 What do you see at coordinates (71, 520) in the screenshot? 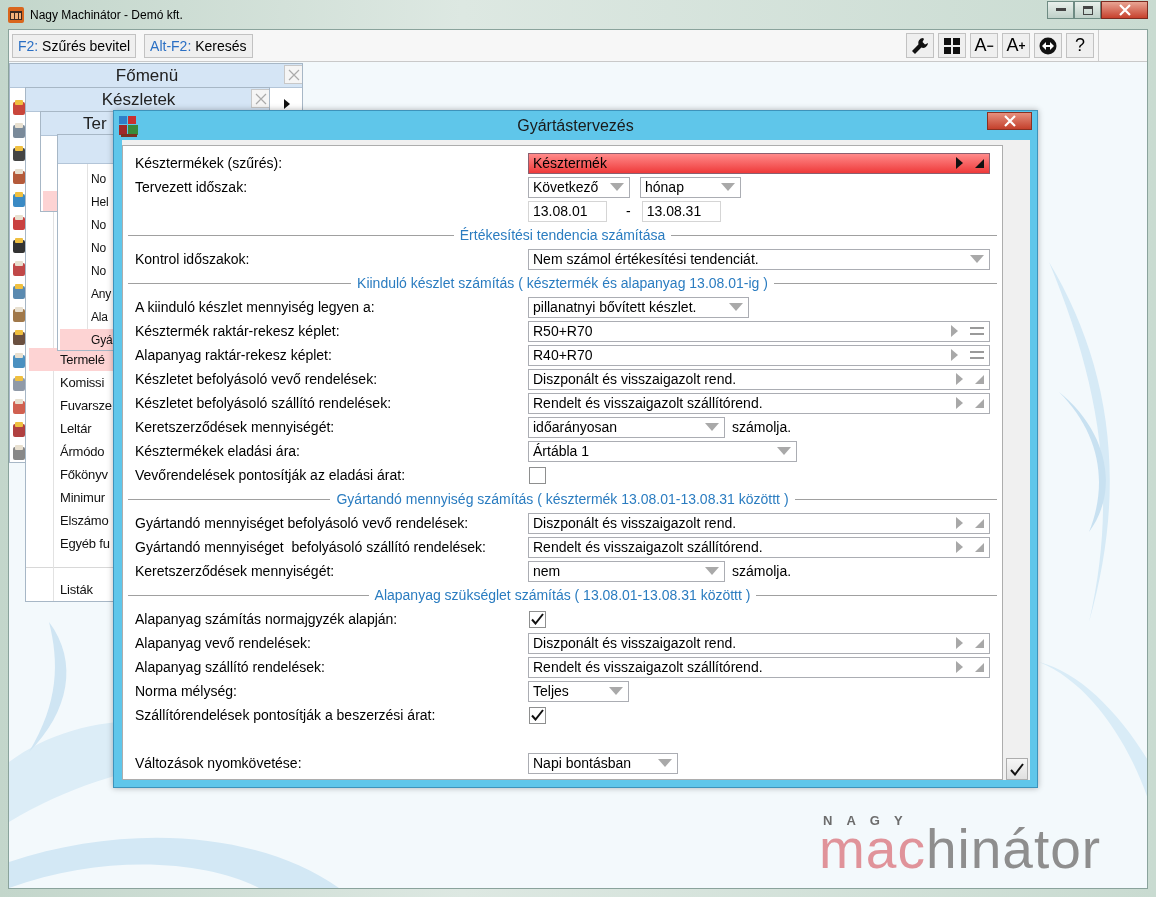
I see `menu-item: Elszámo` at bounding box center [71, 520].